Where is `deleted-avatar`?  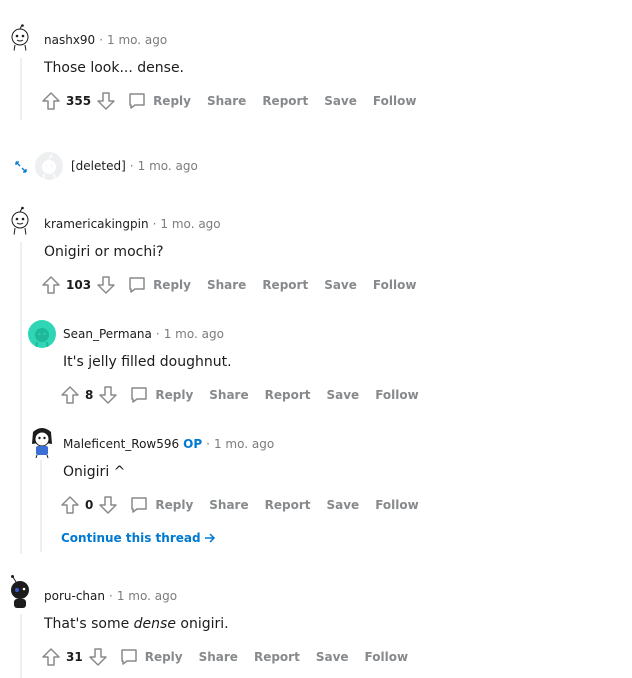 deleted-avatar is located at coordinates (49, 166).